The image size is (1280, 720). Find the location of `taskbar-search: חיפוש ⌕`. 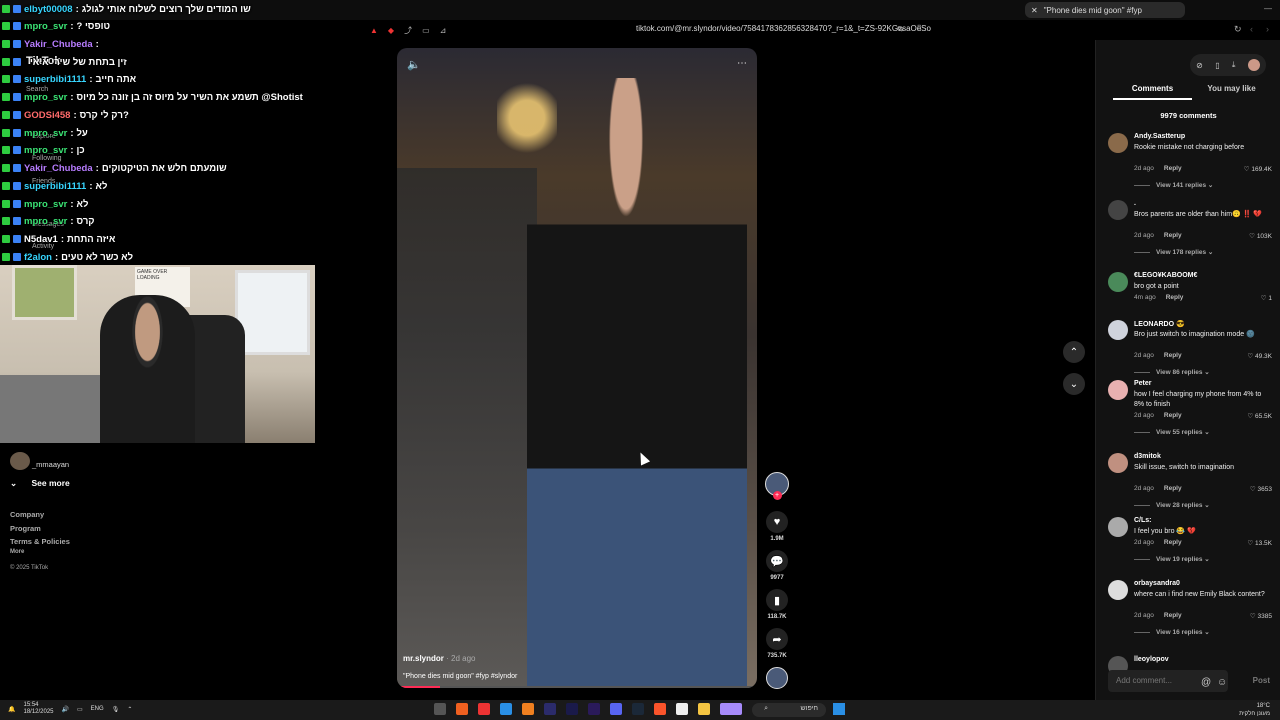

taskbar-search: חיפוש ⌕ is located at coordinates (789, 710).